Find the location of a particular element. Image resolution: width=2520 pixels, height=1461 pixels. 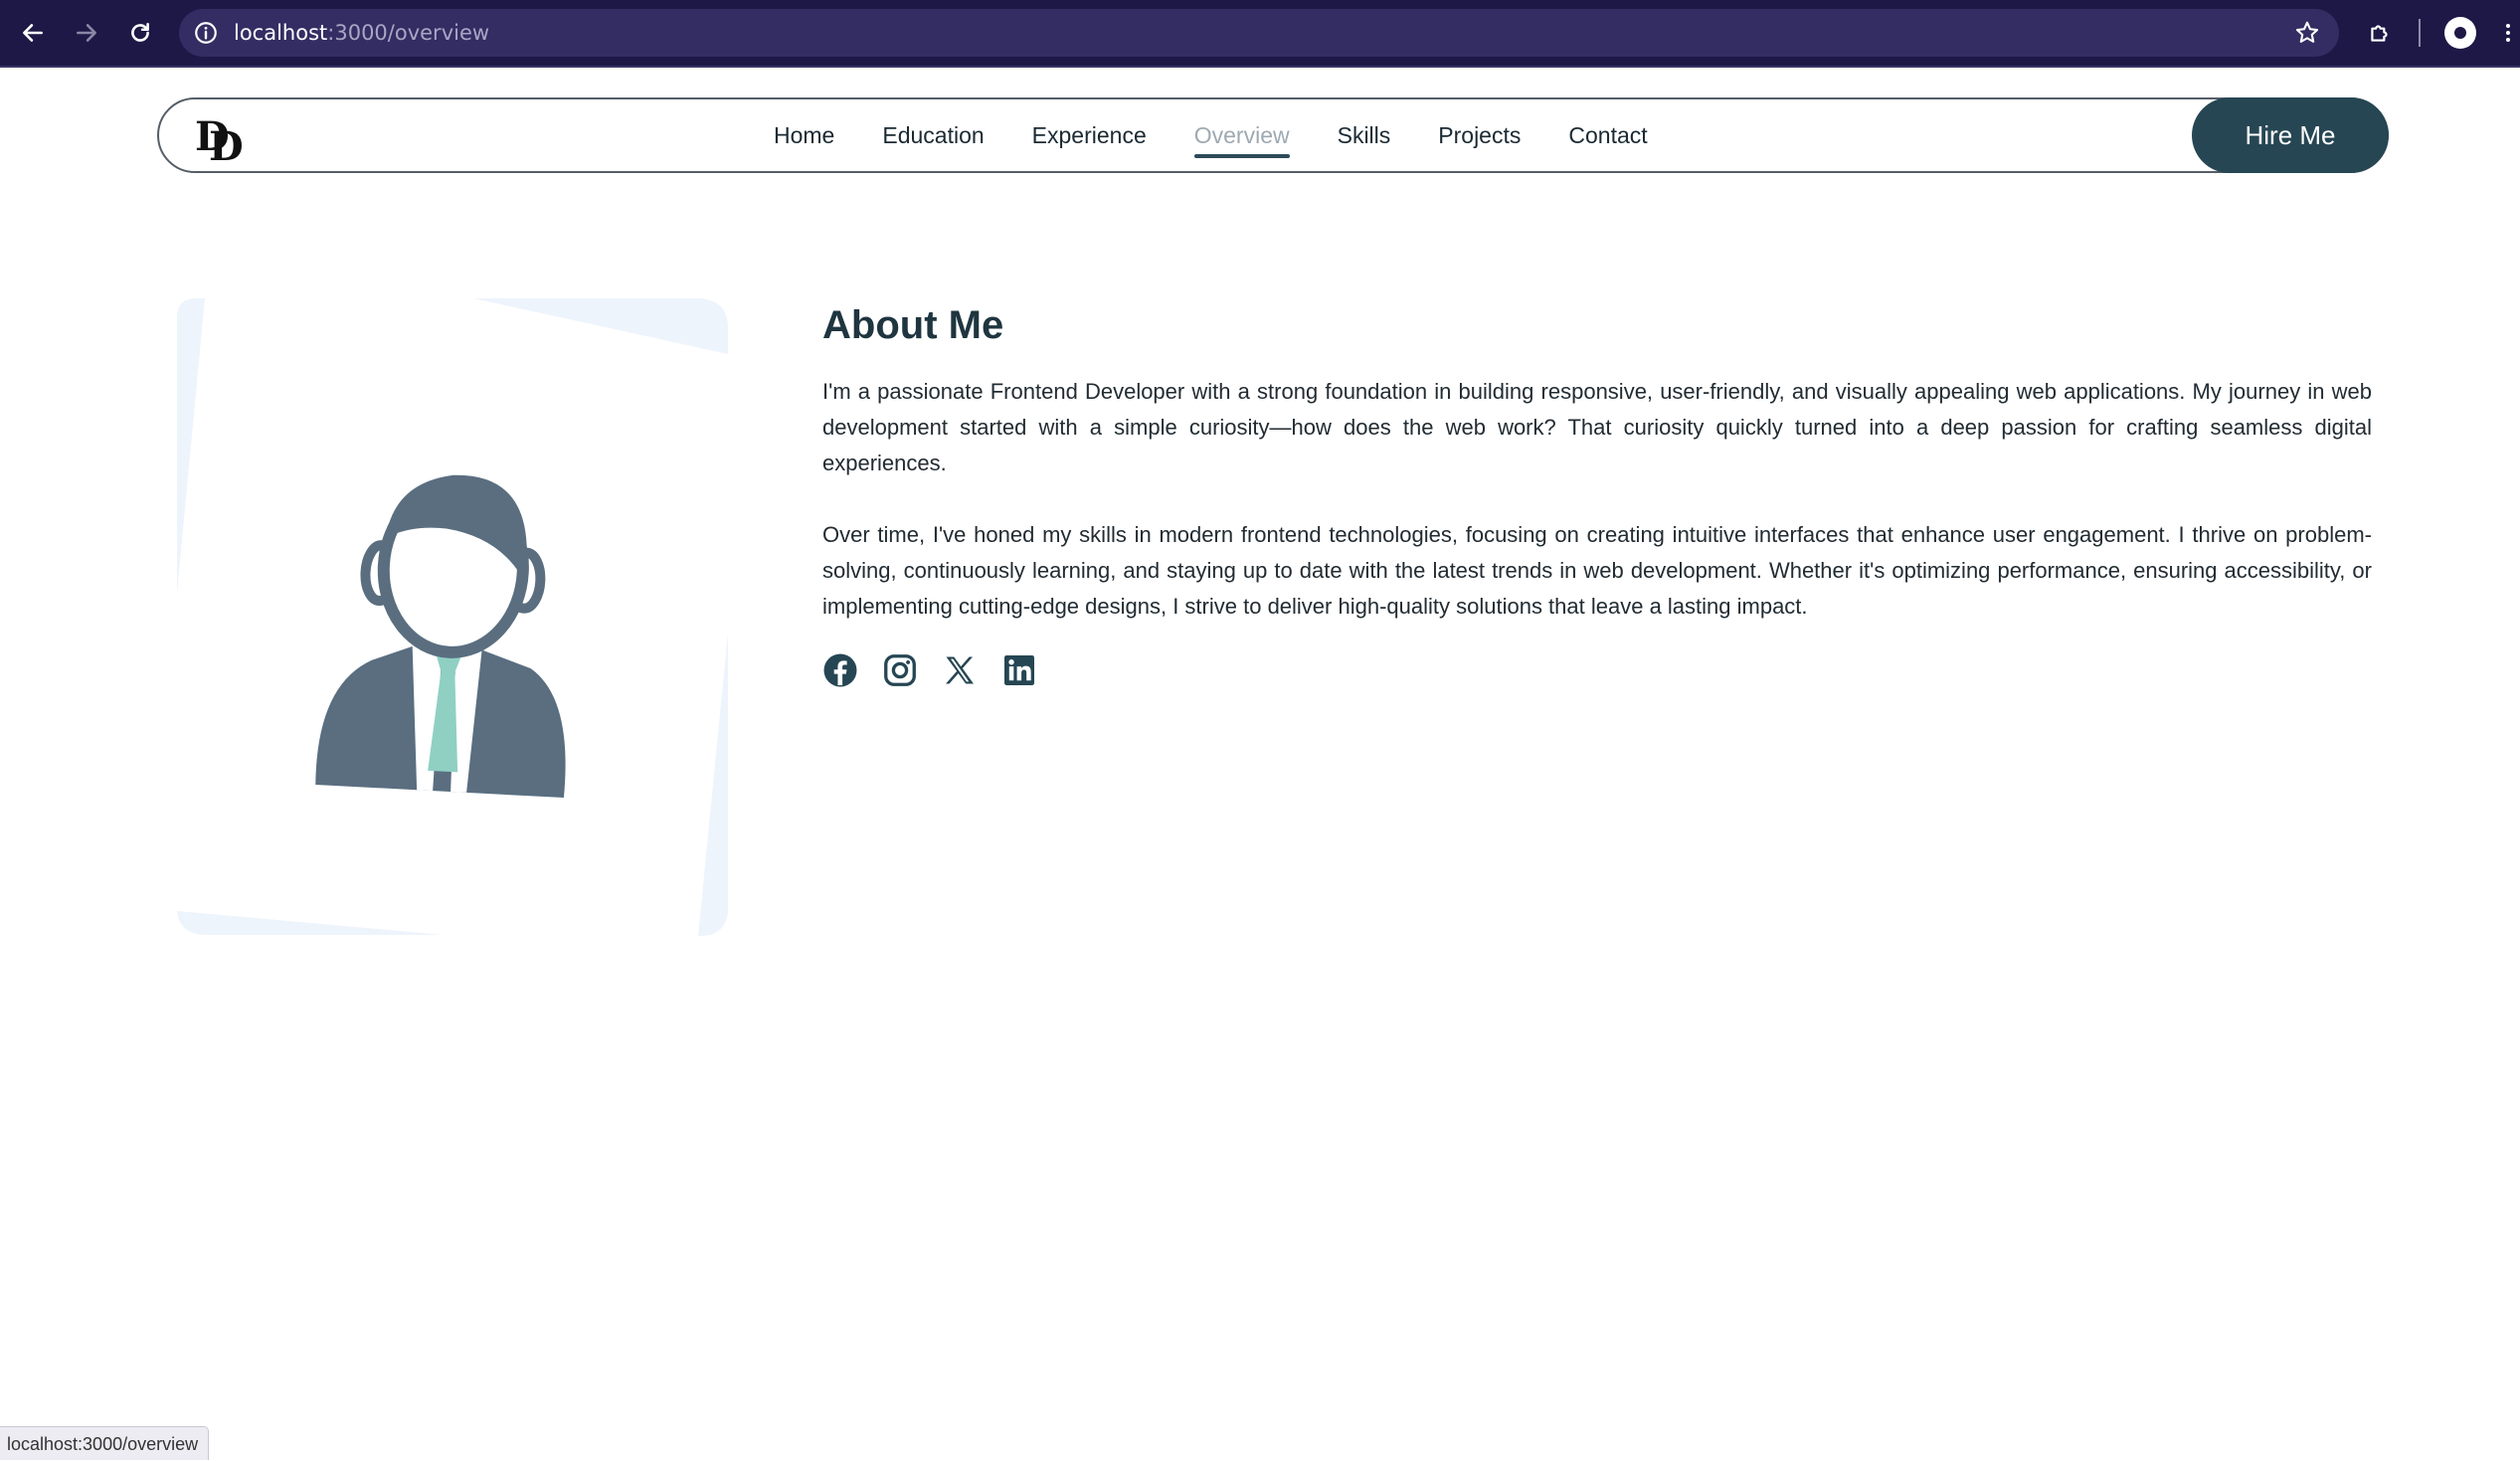

puzzle-icon is located at coordinates (2379, 33).